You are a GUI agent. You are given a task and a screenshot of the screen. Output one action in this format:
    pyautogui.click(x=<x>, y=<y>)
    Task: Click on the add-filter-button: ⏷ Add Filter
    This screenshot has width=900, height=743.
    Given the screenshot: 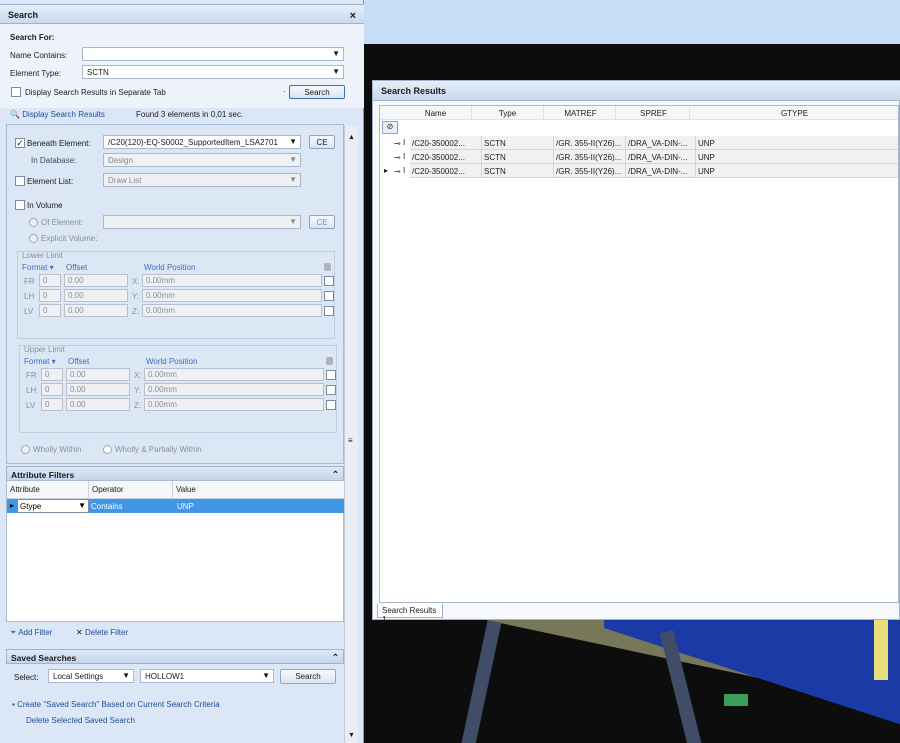 What is the action you would take?
    pyautogui.click(x=31, y=633)
    